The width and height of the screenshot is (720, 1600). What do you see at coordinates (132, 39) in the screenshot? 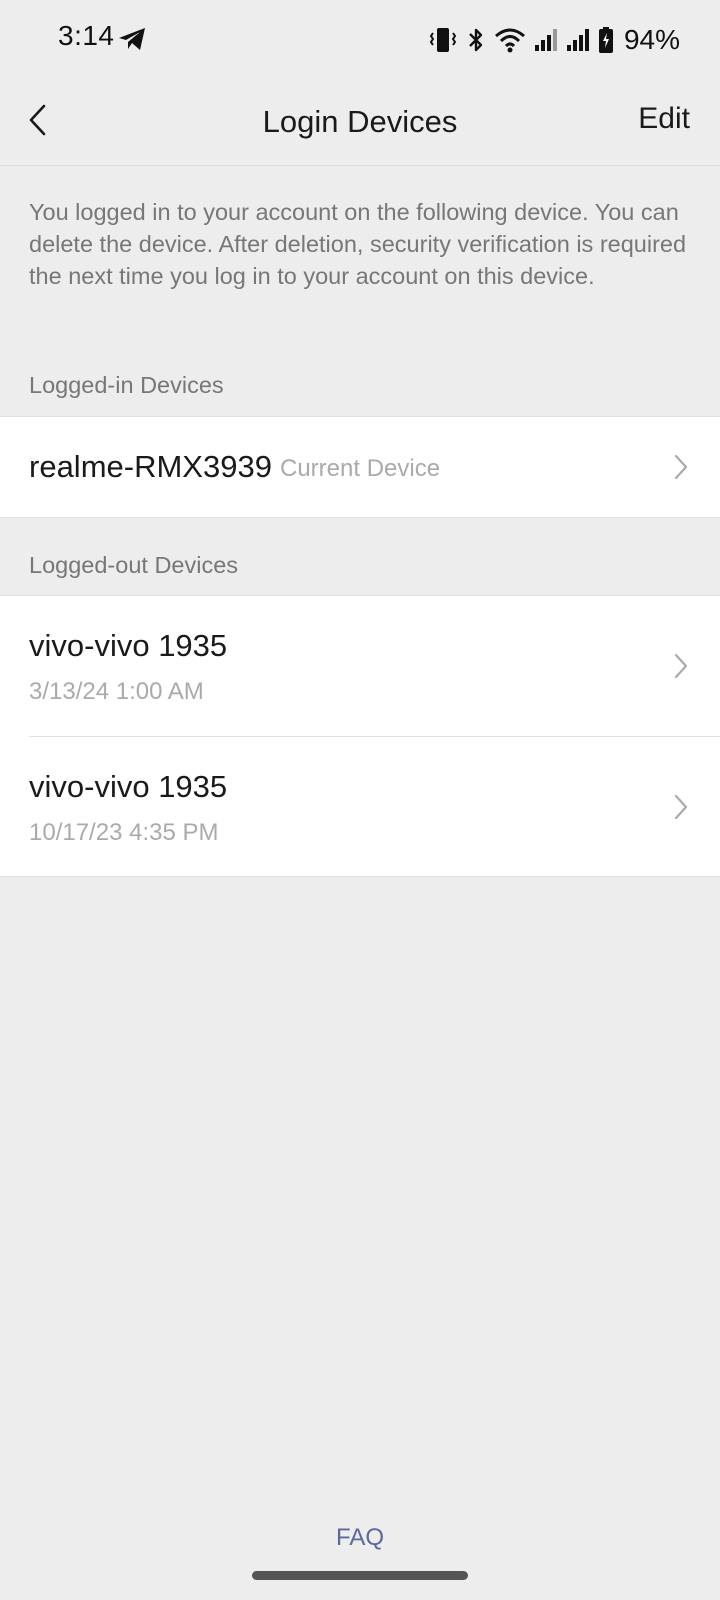
I see `telegram-icon` at bounding box center [132, 39].